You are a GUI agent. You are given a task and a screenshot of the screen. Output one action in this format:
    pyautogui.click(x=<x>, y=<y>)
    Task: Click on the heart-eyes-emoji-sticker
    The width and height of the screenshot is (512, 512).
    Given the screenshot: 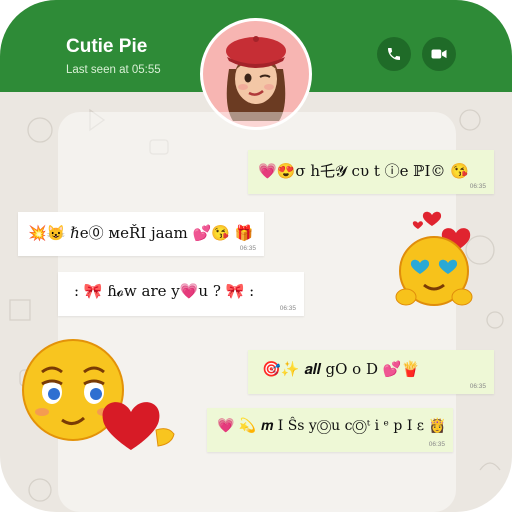 What is the action you would take?
    pyautogui.click(x=434, y=258)
    